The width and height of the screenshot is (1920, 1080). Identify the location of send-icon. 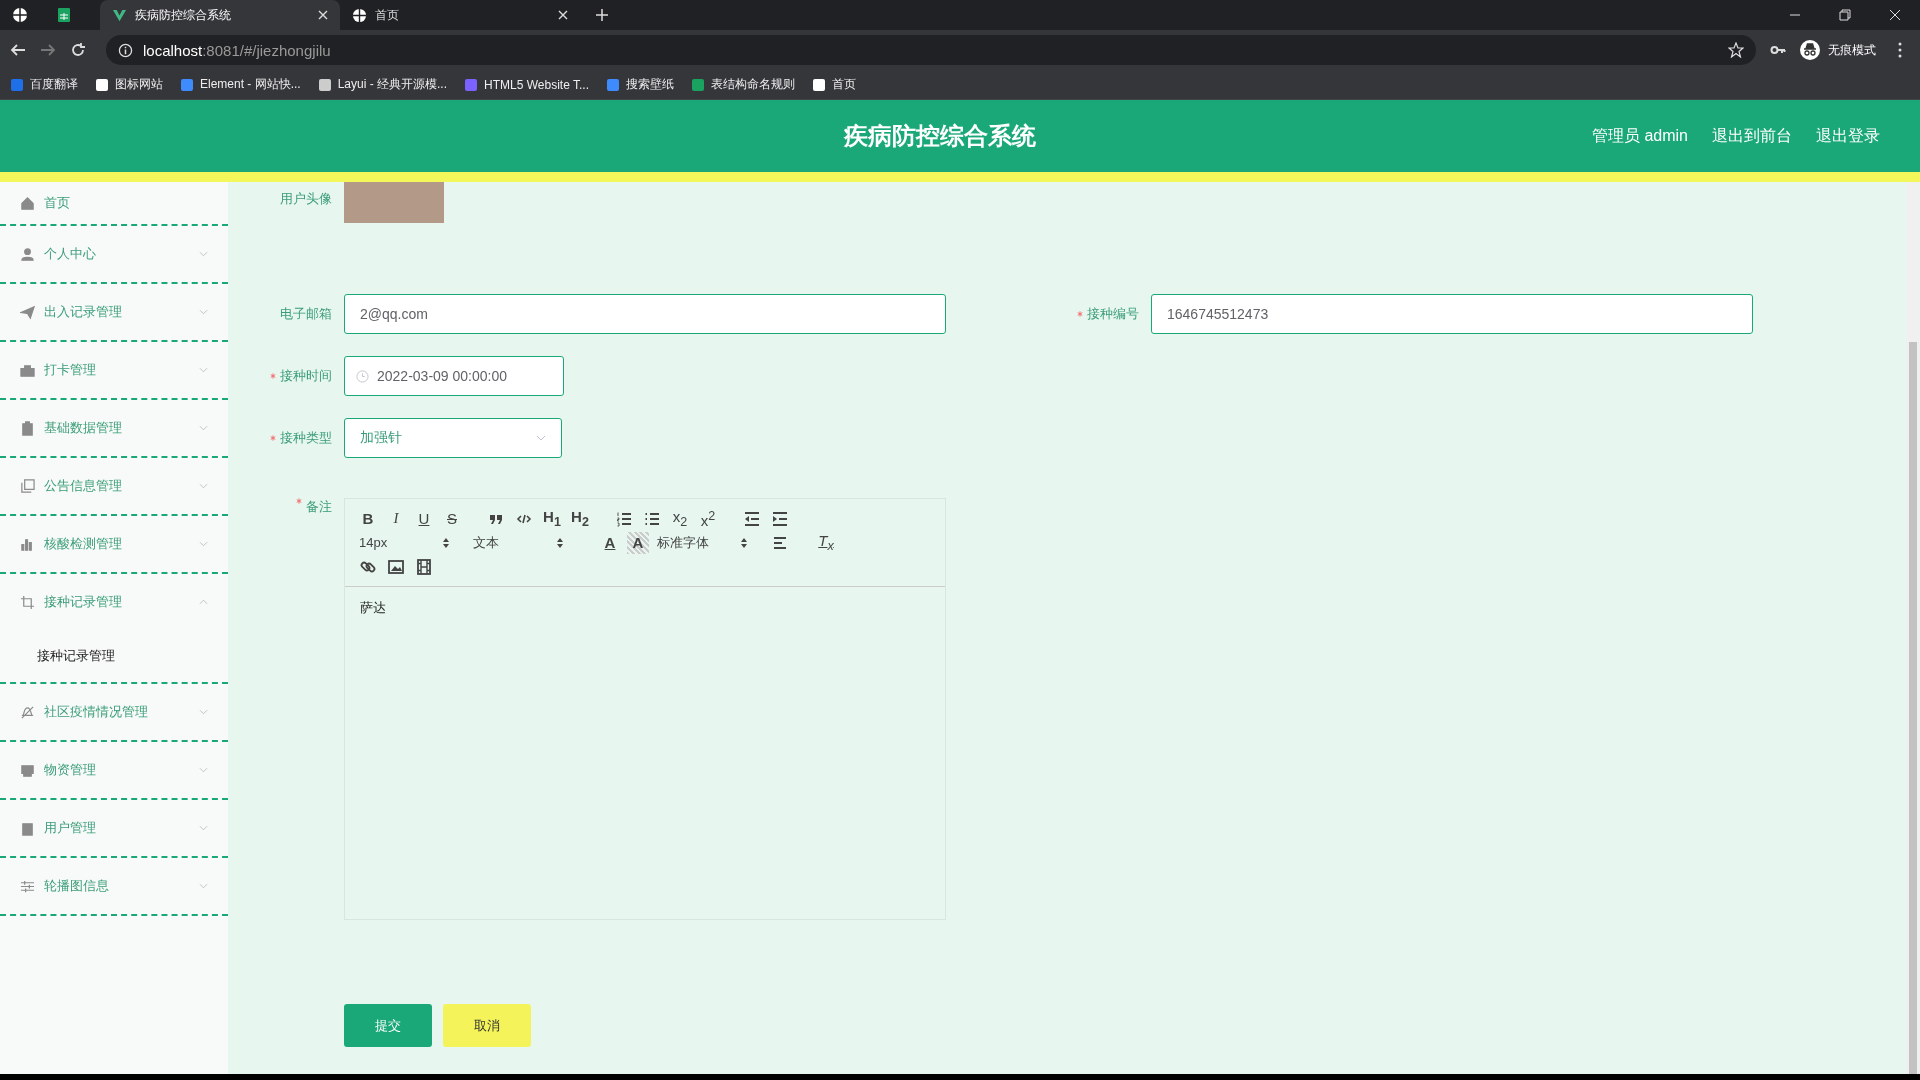
(27, 312).